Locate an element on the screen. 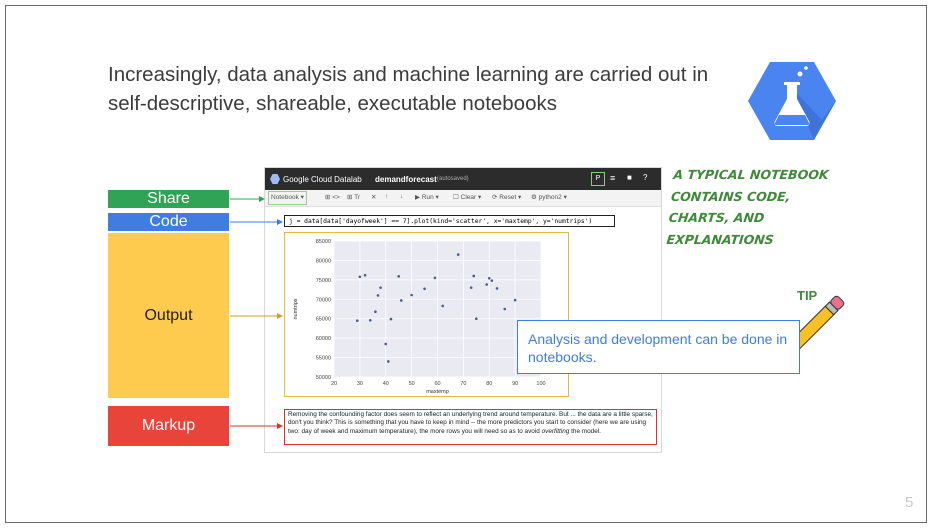 Image resolution: width=935 pixels, height=529 pixels. page-number: 5 is located at coordinates (909, 502).